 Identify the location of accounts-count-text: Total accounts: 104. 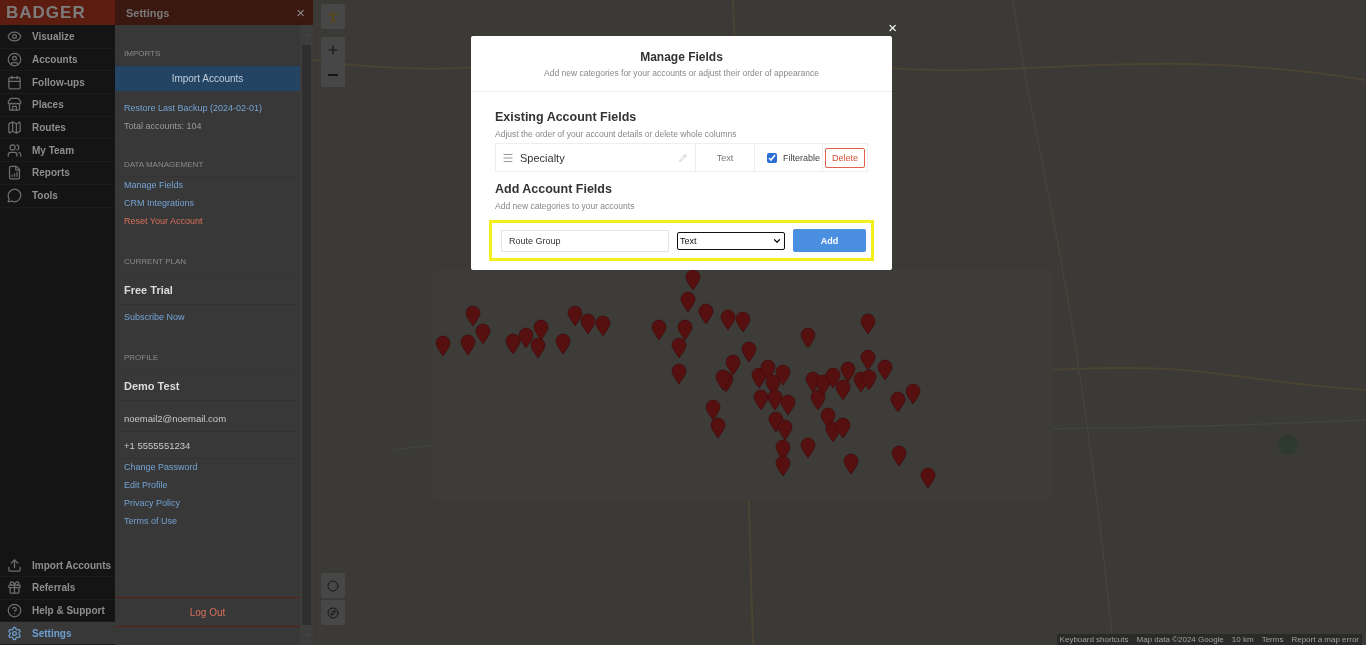
(163, 126).